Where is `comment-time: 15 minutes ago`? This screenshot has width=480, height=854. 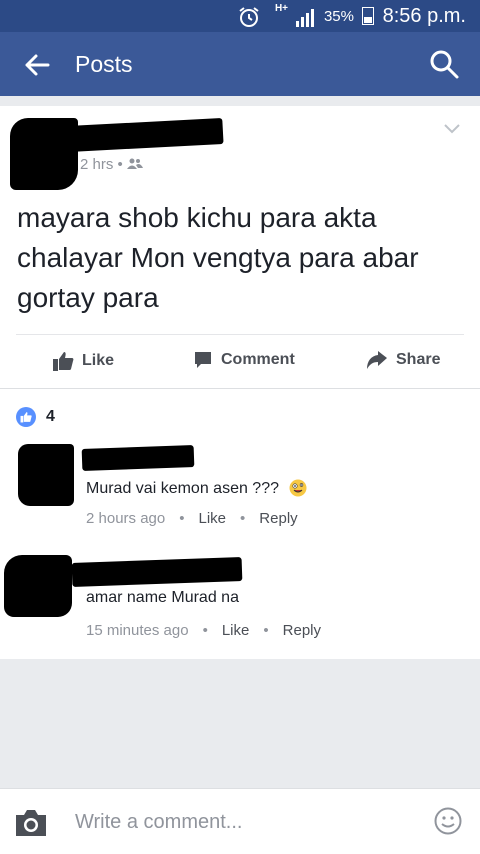
comment-time: 15 minutes ago is located at coordinates (137, 630).